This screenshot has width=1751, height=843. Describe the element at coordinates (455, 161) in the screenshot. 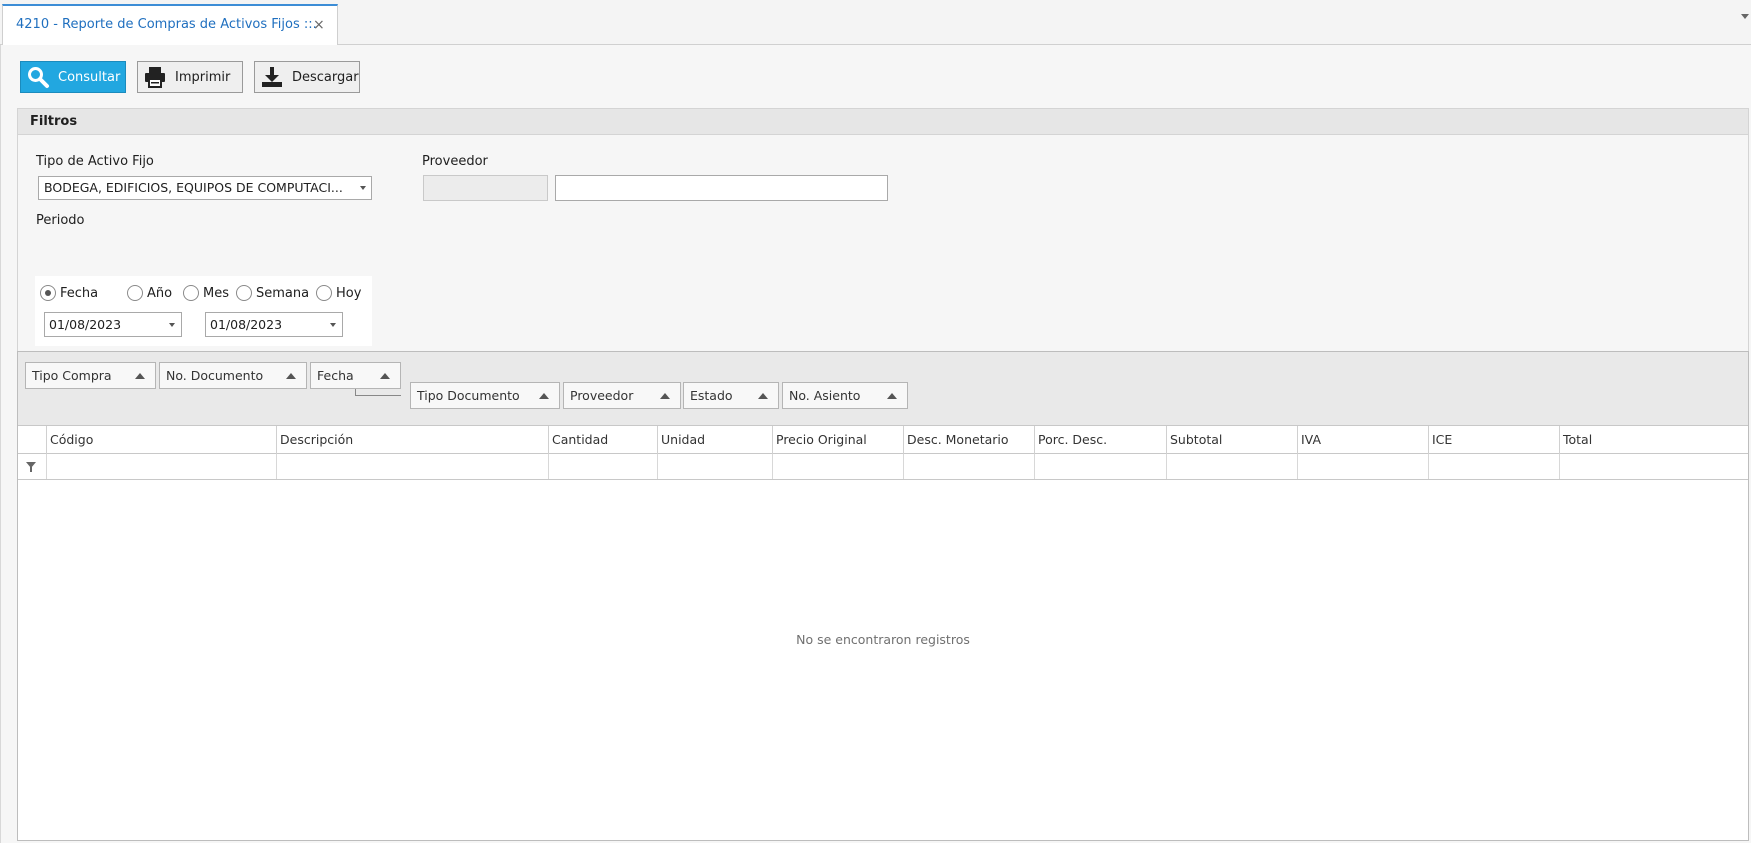

I see `proveedor-label: Proveedor` at that location.